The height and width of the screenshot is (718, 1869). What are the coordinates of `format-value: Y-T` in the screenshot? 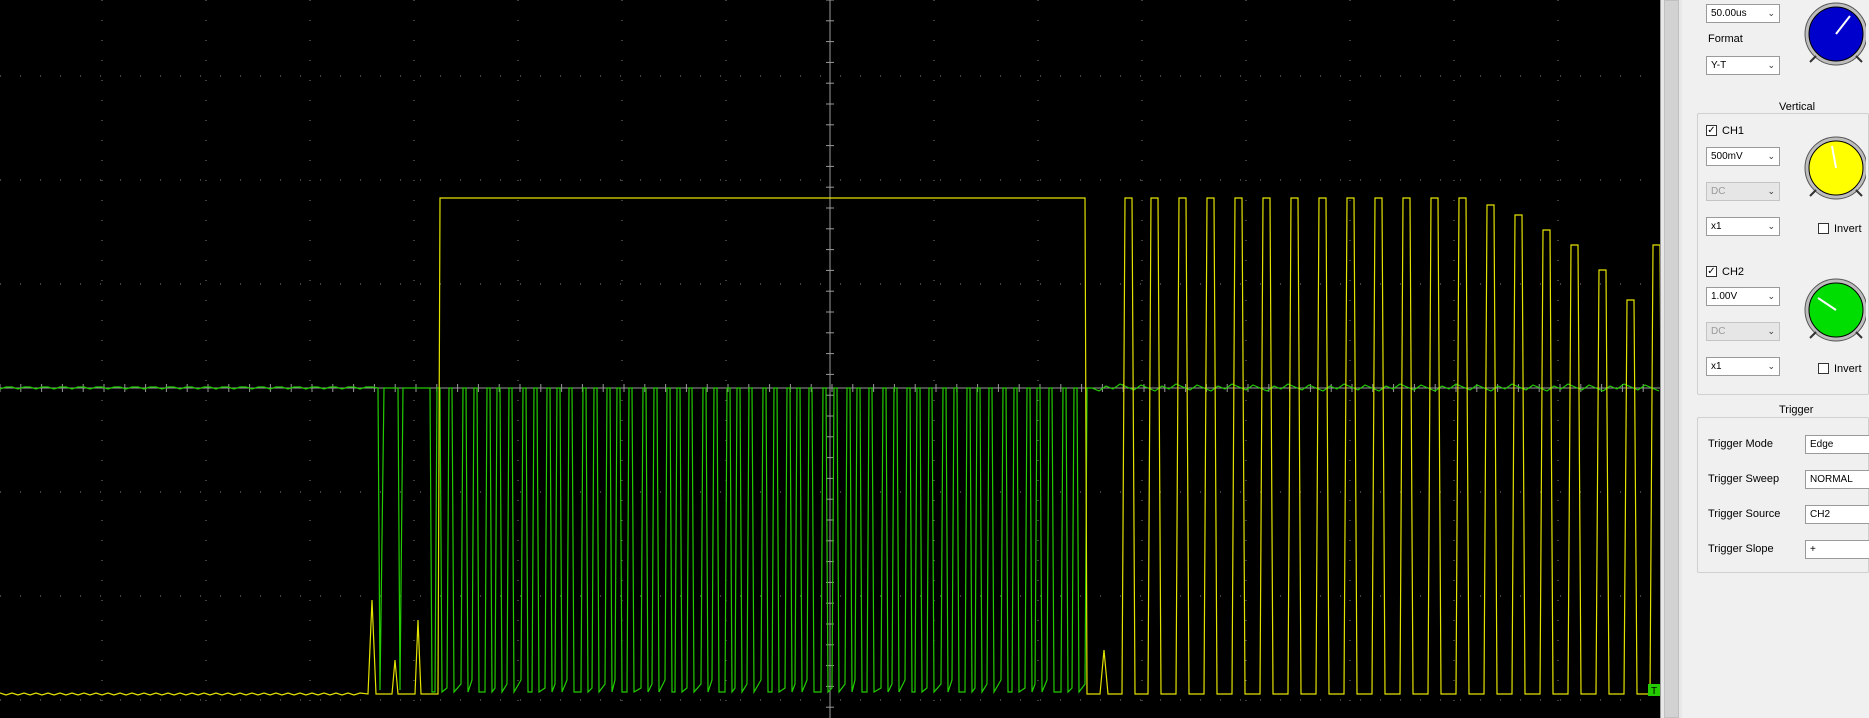 It's located at (1719, 65).